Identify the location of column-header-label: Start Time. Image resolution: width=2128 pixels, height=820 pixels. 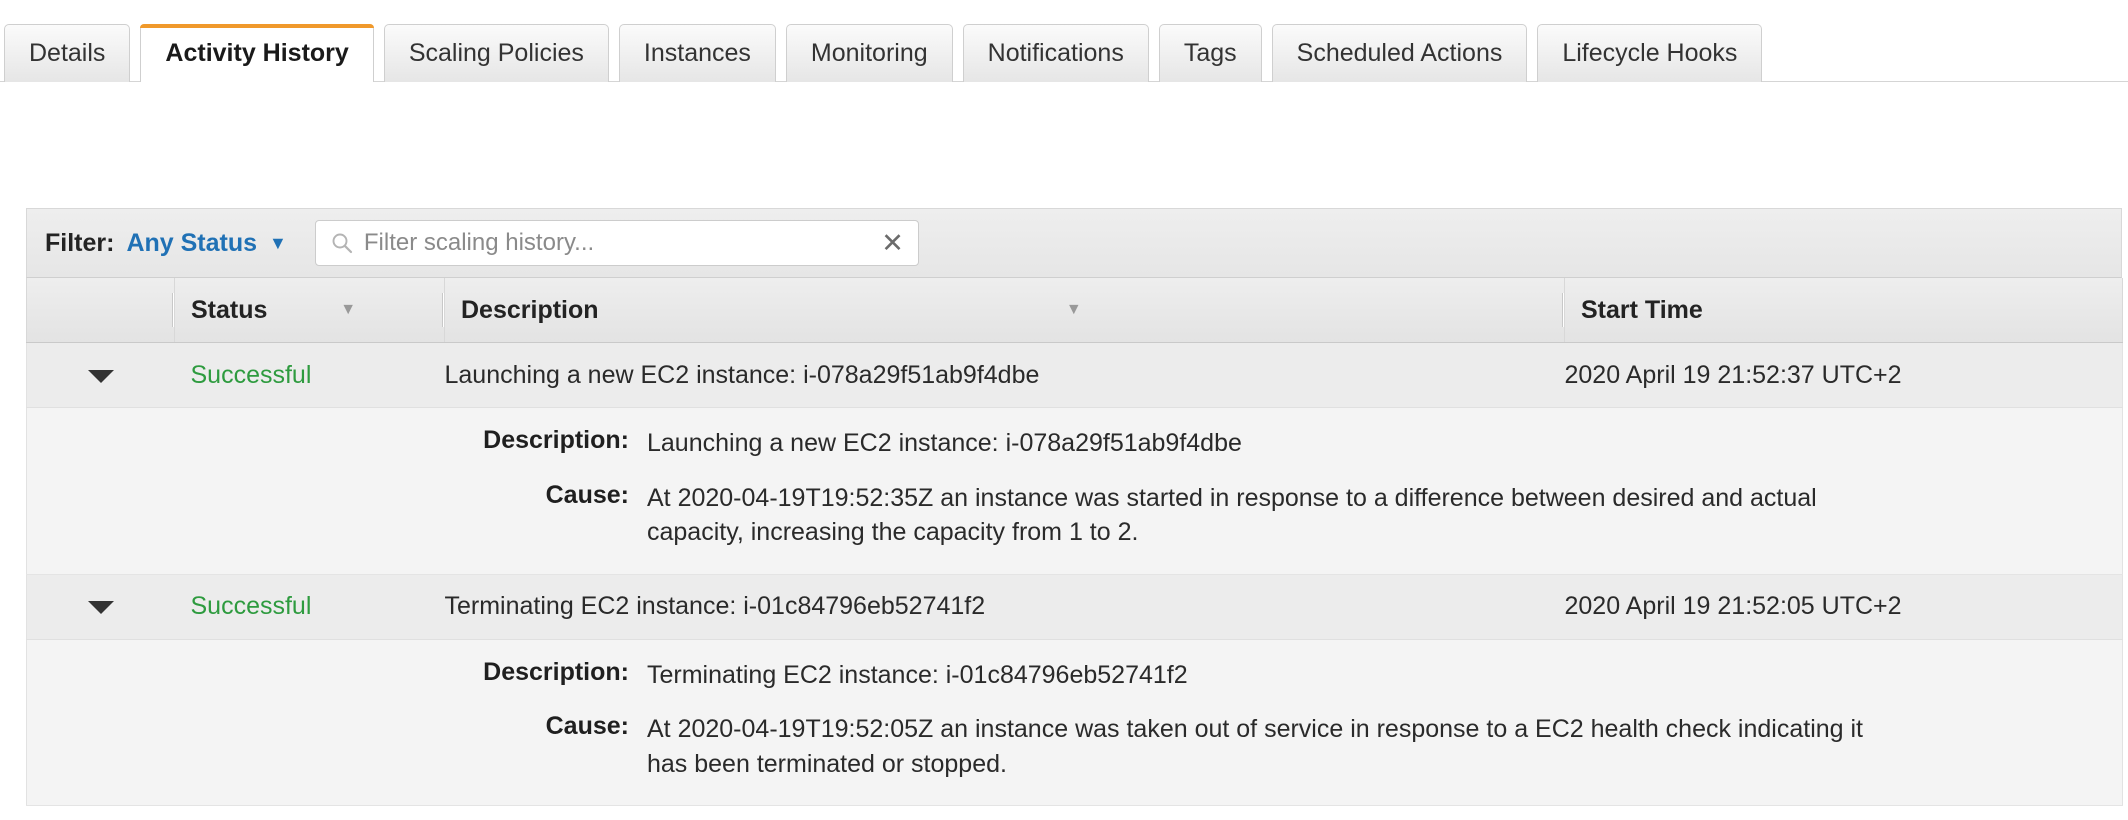
(1642, 309).